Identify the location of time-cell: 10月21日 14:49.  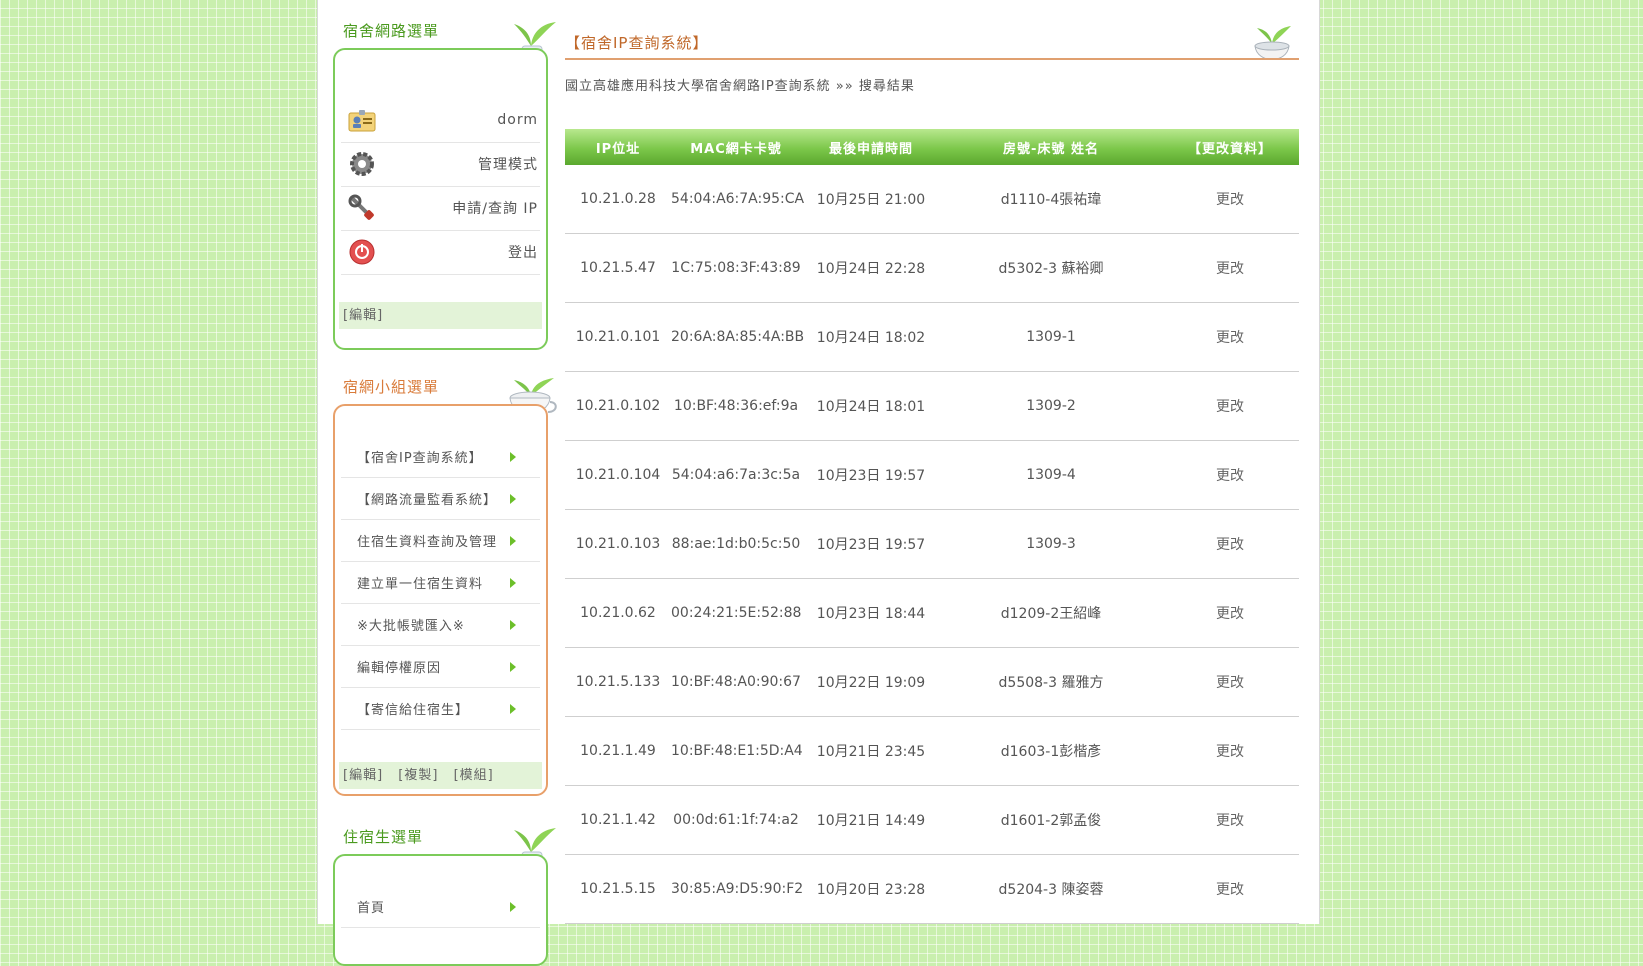
(871, 821).